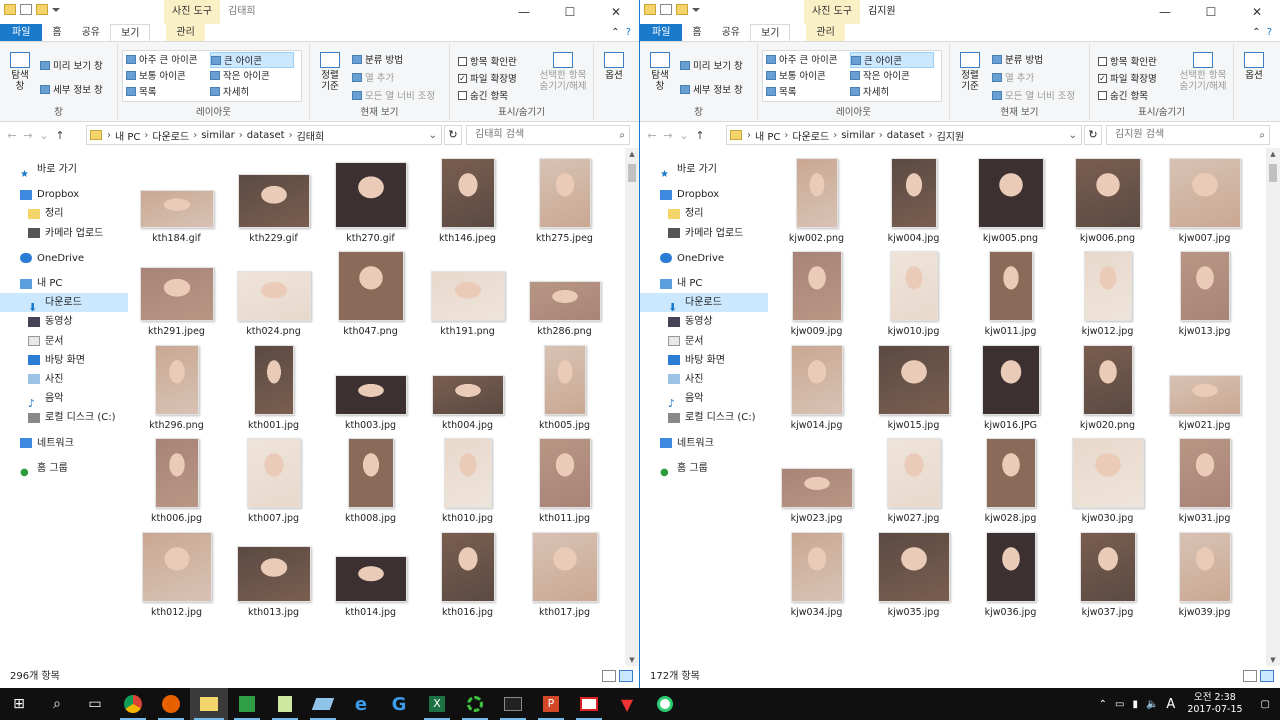 This screenshot has height=720, width=1280. I want to click on notepad-icon, so click(285, 704).